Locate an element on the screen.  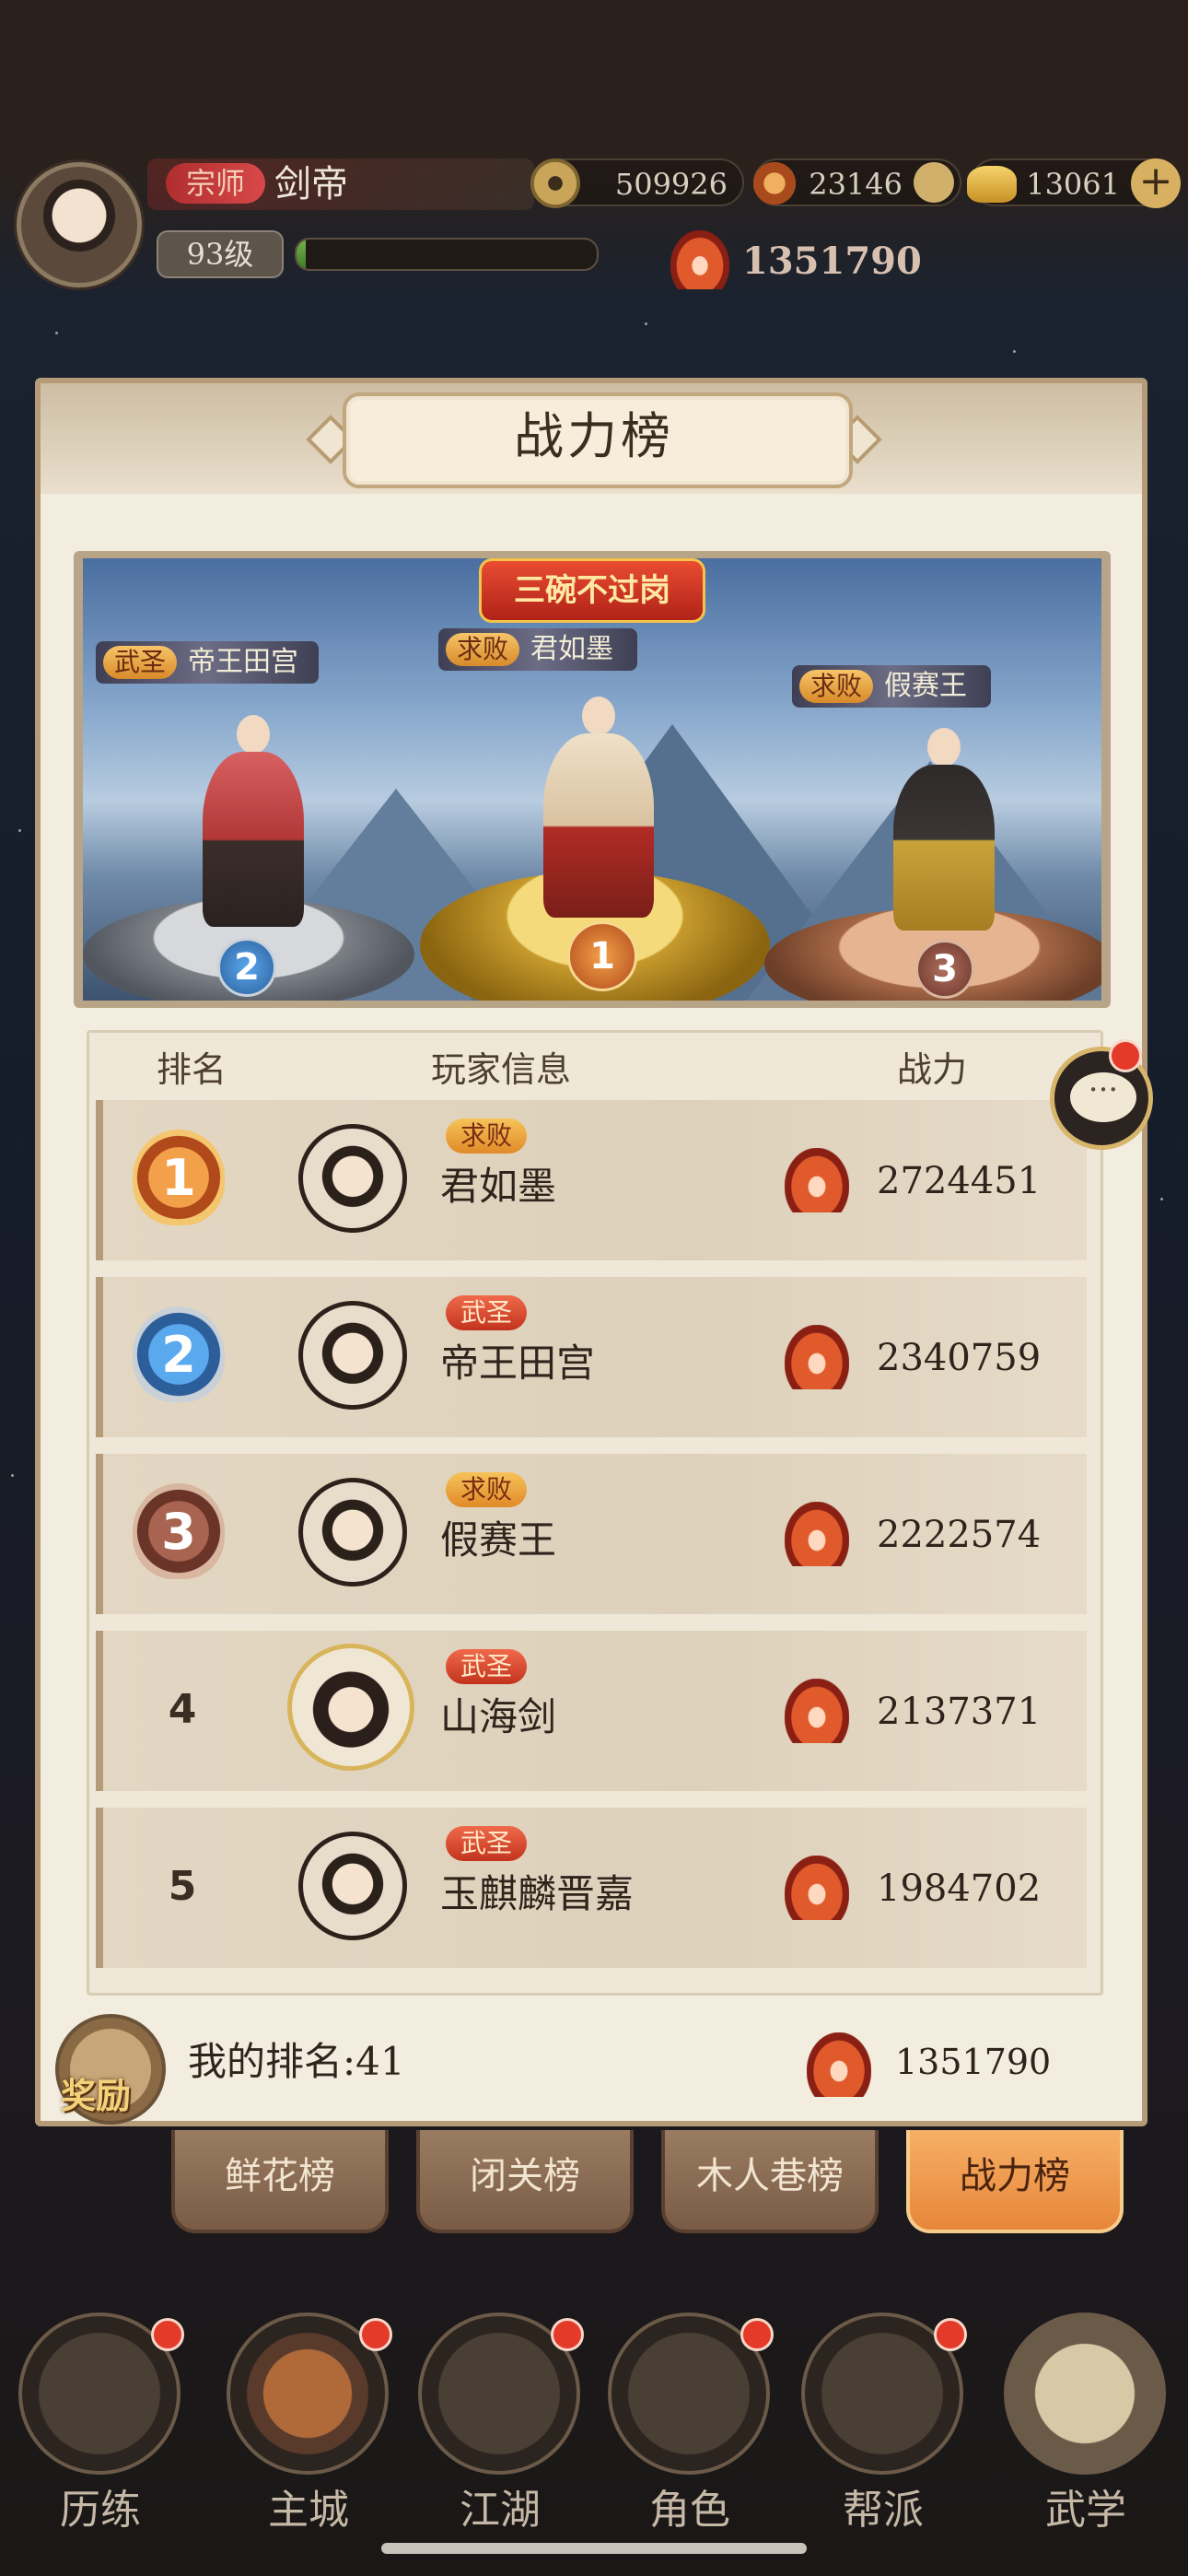
my-power: 1351790 is located at coordinates (973, 2062).